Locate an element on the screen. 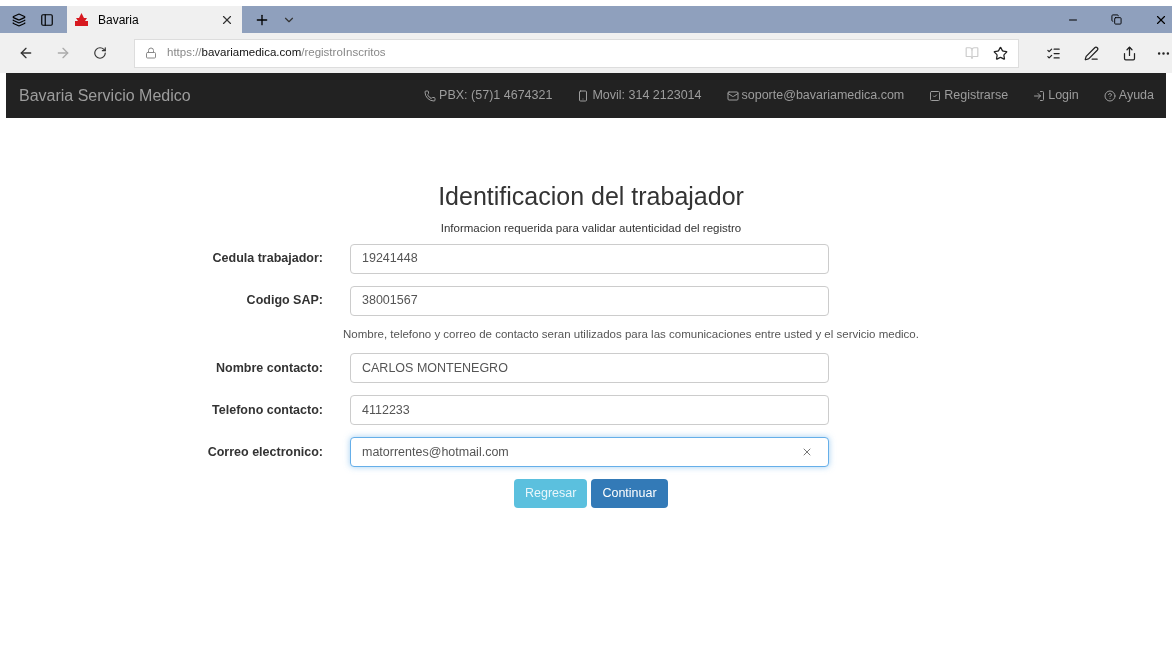 The image size is (1172, 661). address-bar: https://bavariamedica.com/registroInscritos is located at coordinates (576, 53).